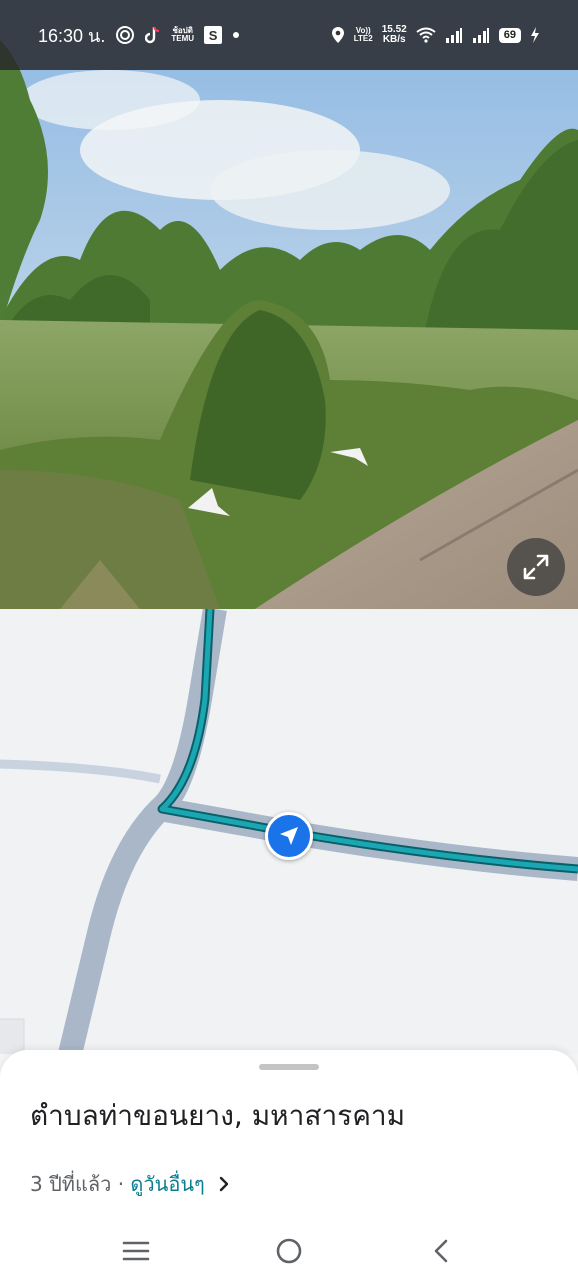  What do you see at coordinates (363, 38) in the screenshot?
I see `volte-bottom-text: LTE2` at bounding box center [363, 38].